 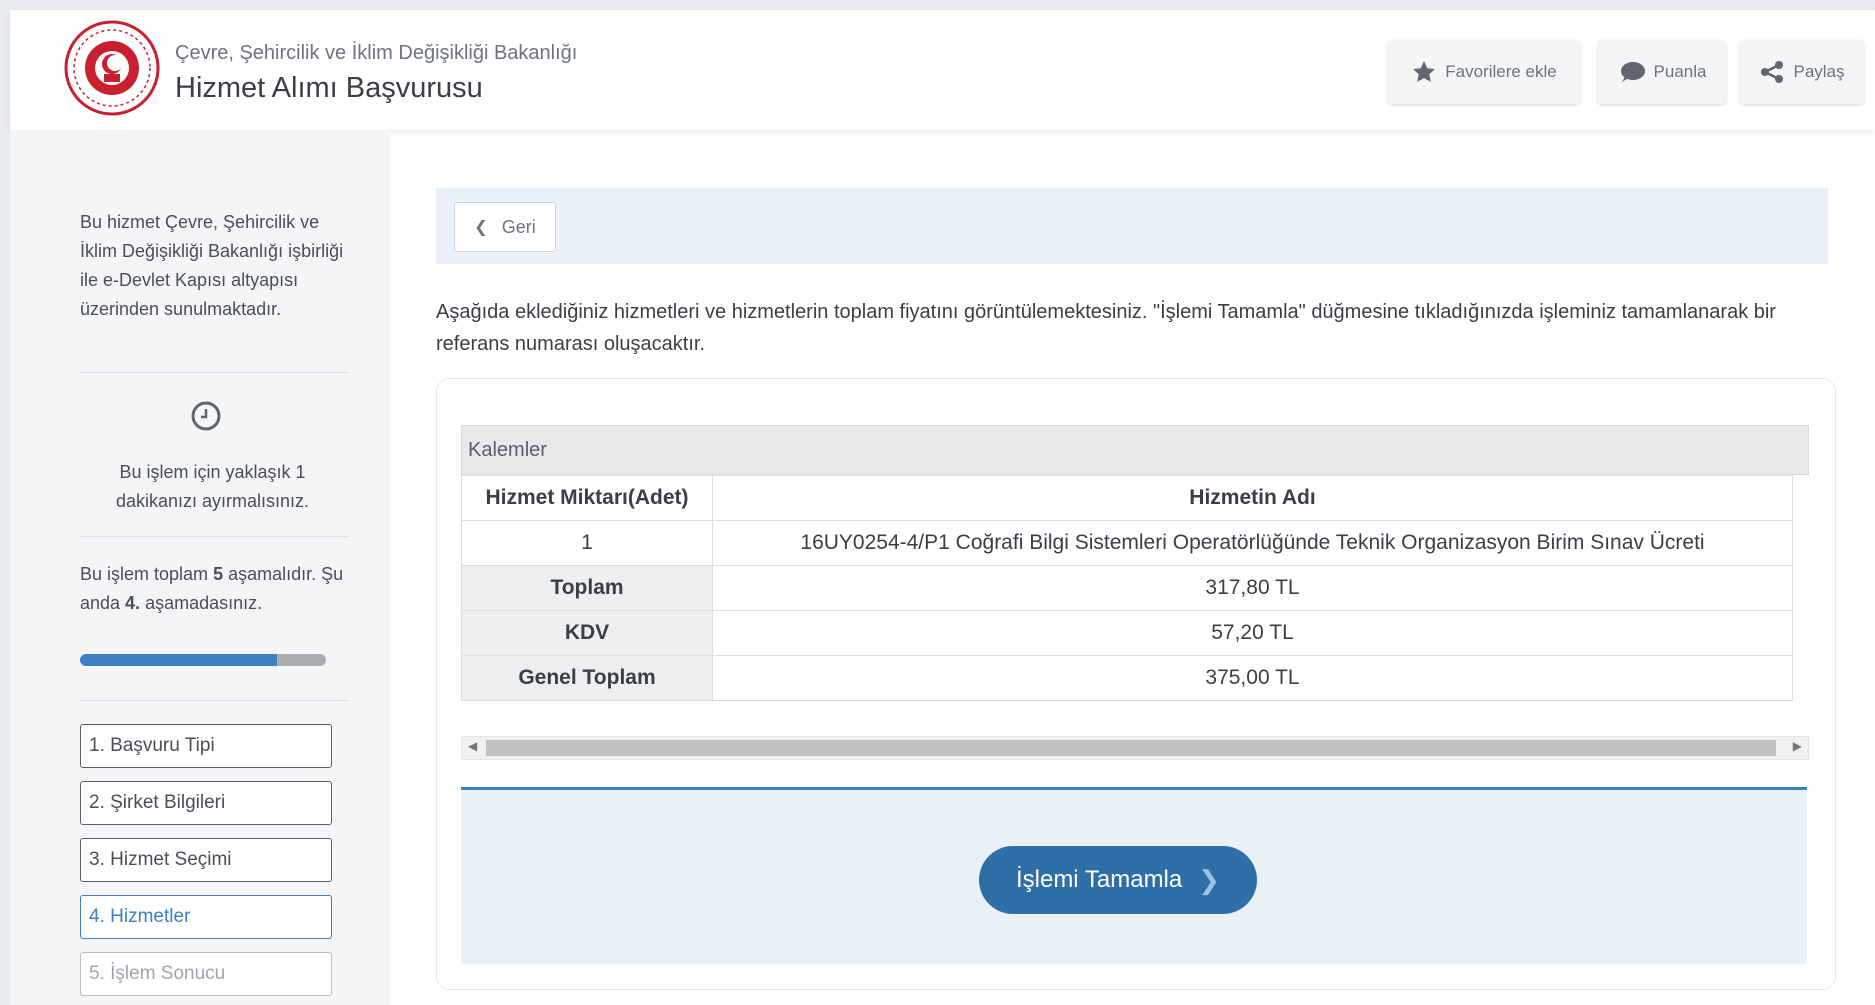 What do you see at coordinates (206, 974) in the screenshot?
I see `step-5-islem-sonucu: 5. İşlem Sonucu` at bounding box center [206, 974].